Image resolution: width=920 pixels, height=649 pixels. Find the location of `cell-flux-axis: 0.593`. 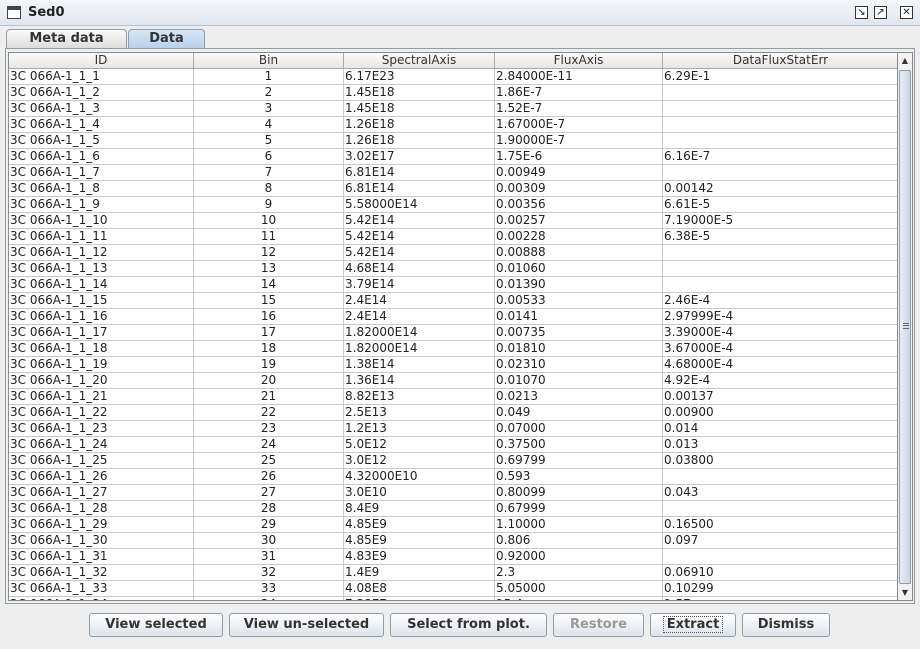

cell-flux-axis: 0.593 is located at coordinates (579, 477).